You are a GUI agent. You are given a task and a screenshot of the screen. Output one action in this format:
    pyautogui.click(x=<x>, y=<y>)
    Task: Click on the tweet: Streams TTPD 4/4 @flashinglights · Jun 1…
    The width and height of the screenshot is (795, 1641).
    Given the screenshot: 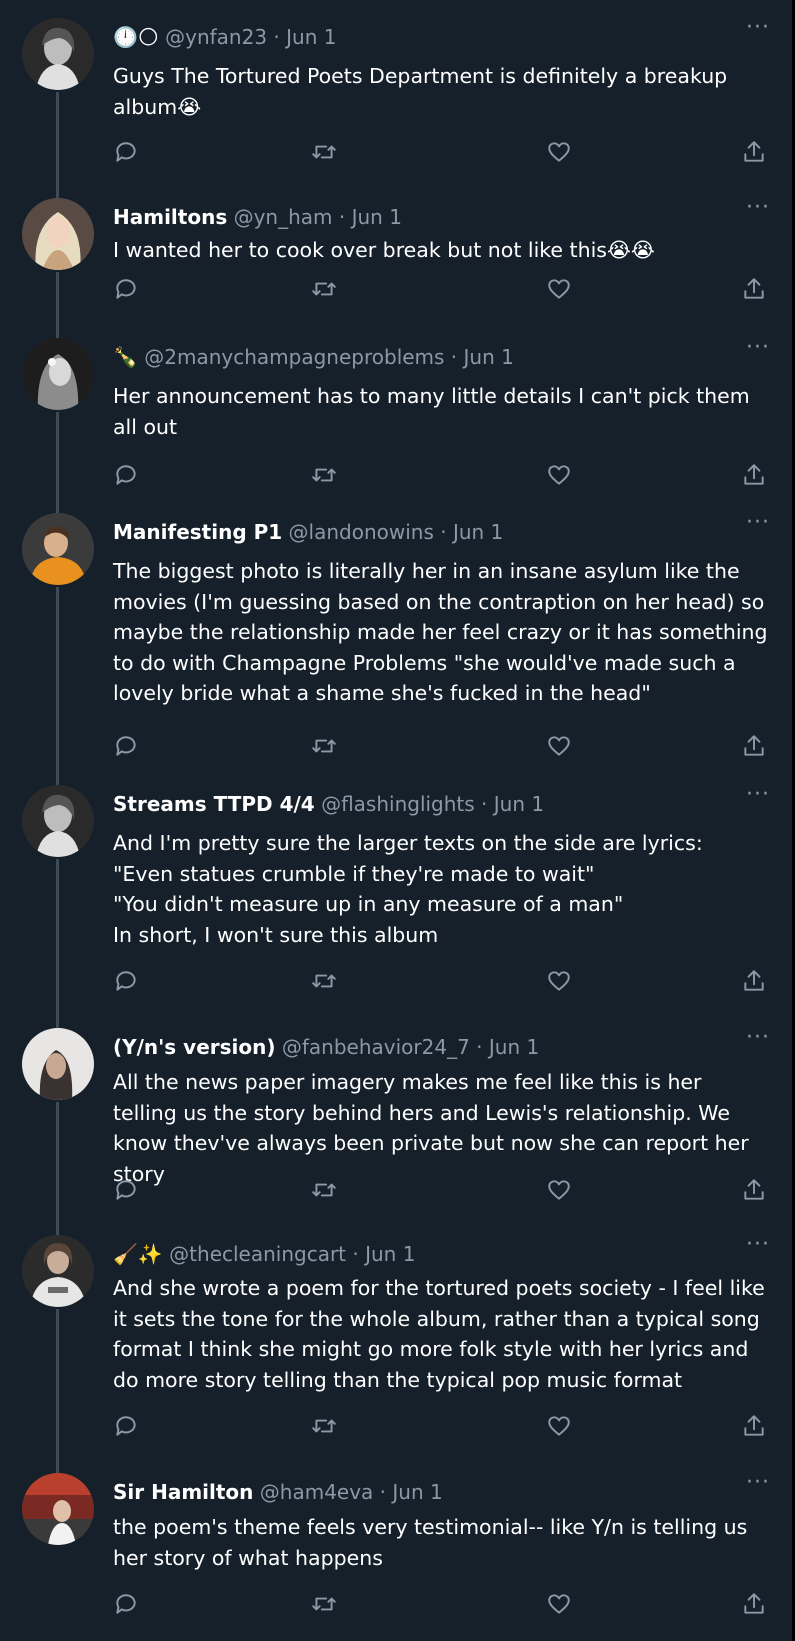 What is the action you would take?
    pyautogui.click(x=396, y=888)
    